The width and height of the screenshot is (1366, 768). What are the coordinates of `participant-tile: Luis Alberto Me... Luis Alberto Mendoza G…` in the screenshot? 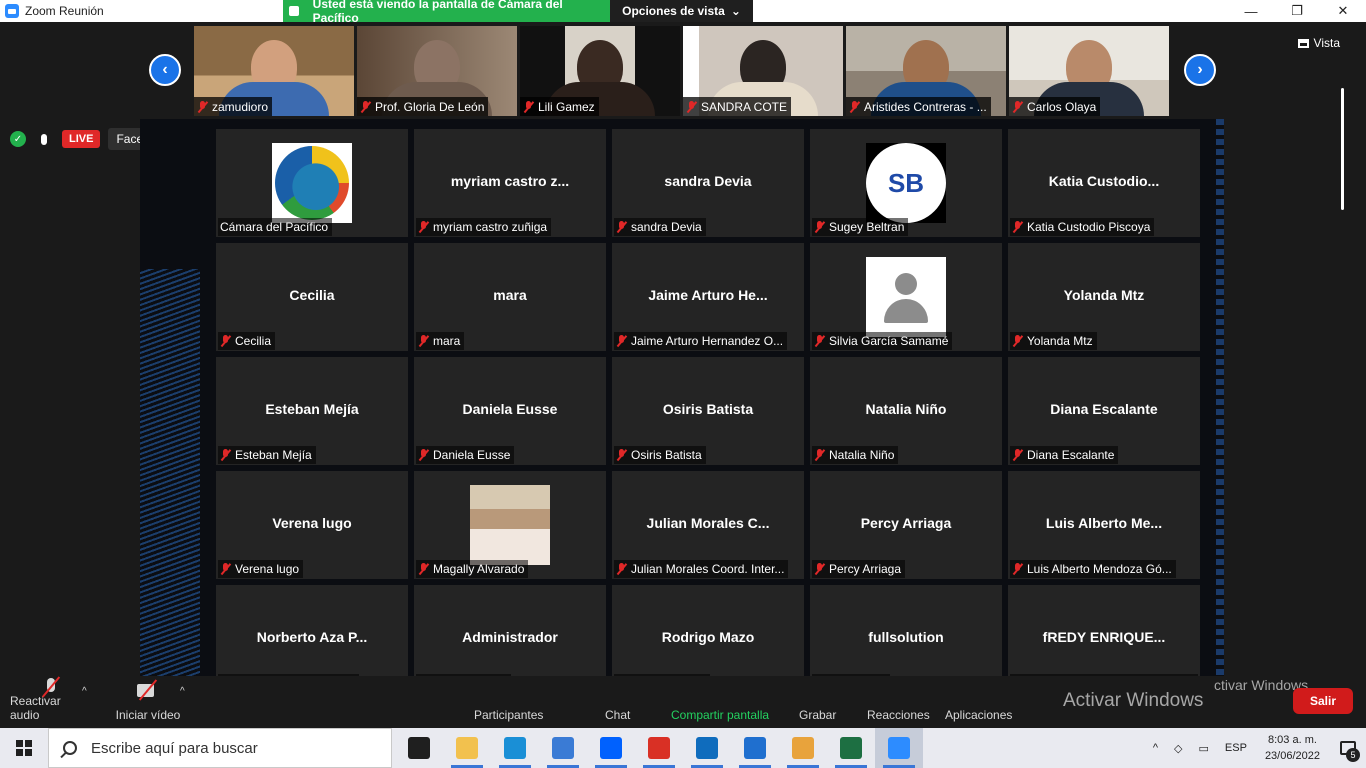 It's located at (1104, 525).